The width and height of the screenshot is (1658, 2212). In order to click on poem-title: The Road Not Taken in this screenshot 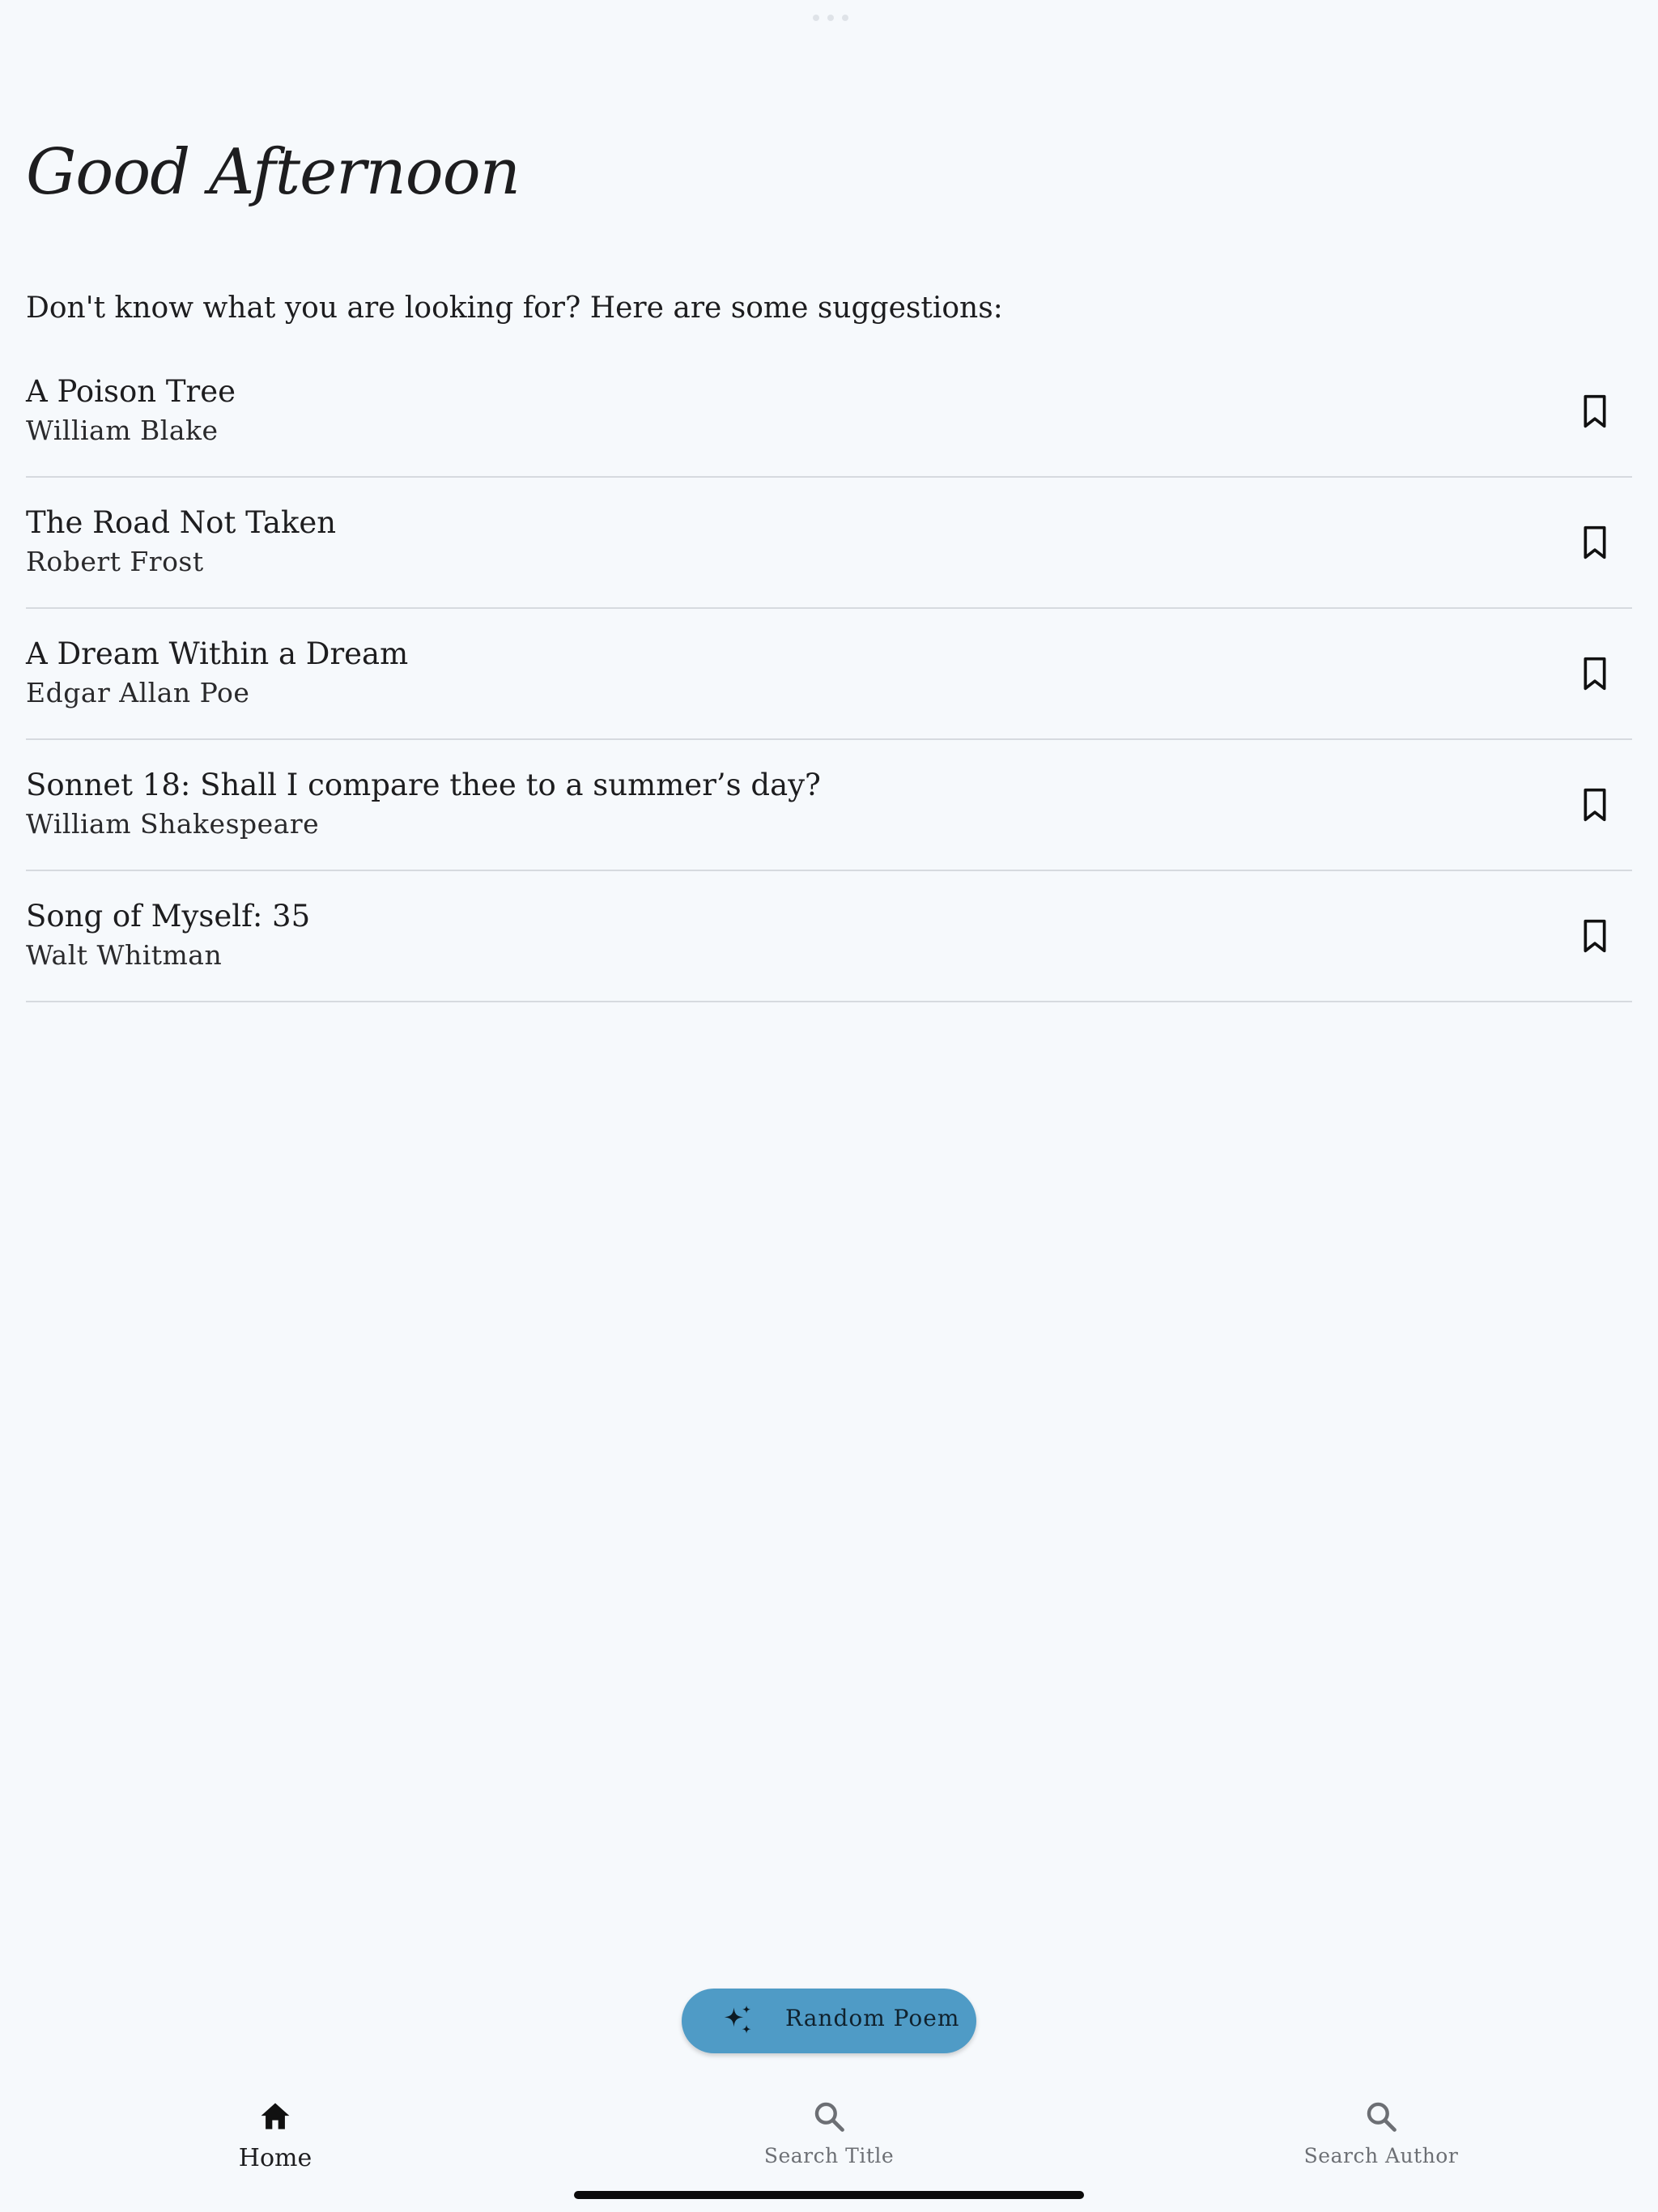, I will do `click(181, 522)`.